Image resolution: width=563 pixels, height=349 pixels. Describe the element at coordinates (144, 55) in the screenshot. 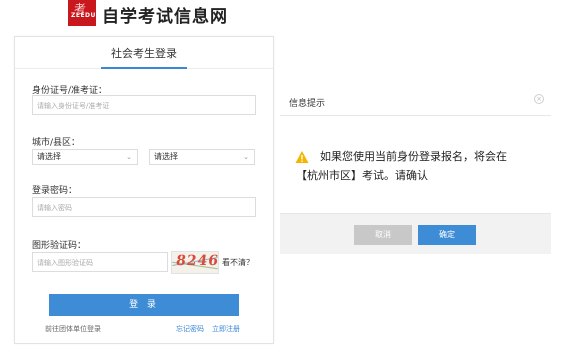

I see `tab-social-candidate-login: 社会考生登录` at that location.